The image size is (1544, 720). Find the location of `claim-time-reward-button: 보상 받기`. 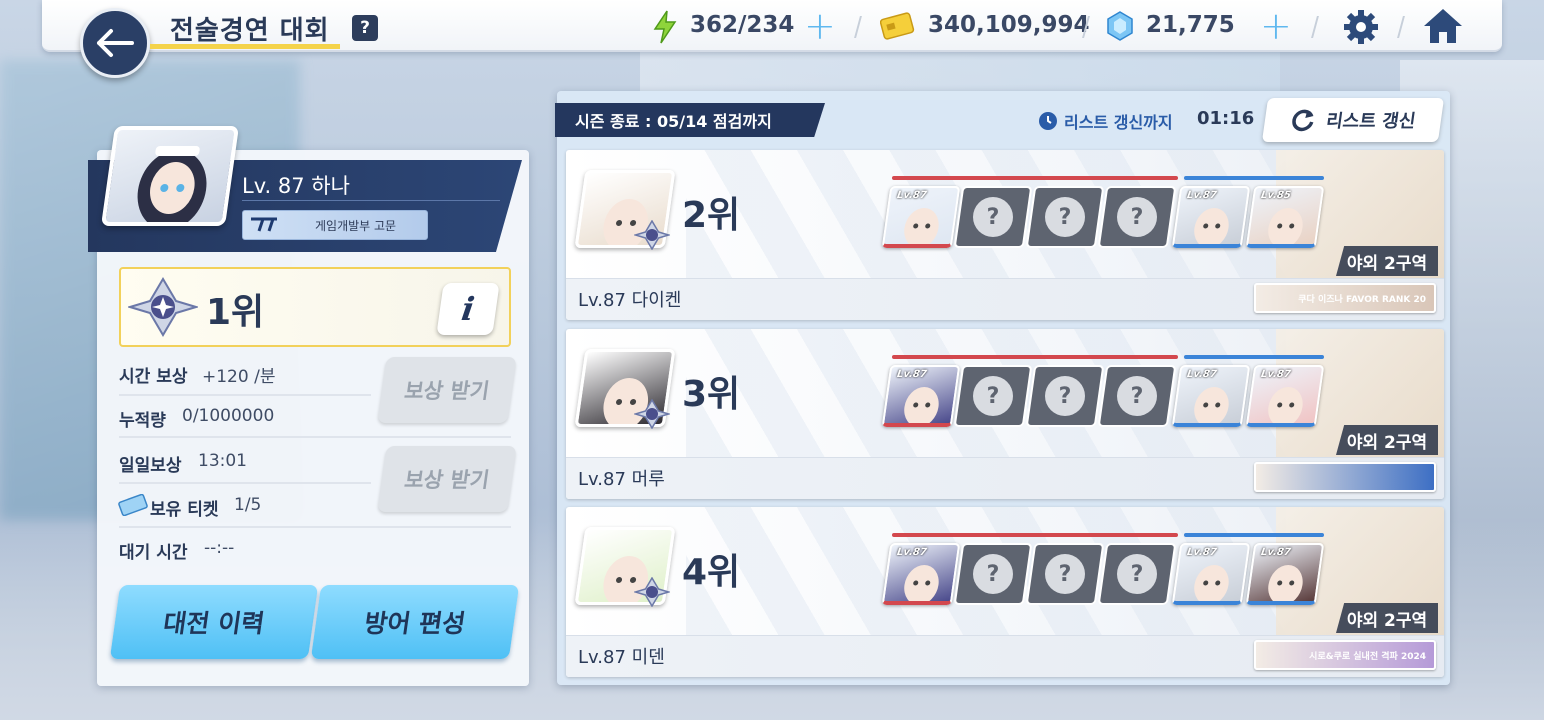

claim-time-reward-button: 보상 받기 is located at coordinates (447, 390).